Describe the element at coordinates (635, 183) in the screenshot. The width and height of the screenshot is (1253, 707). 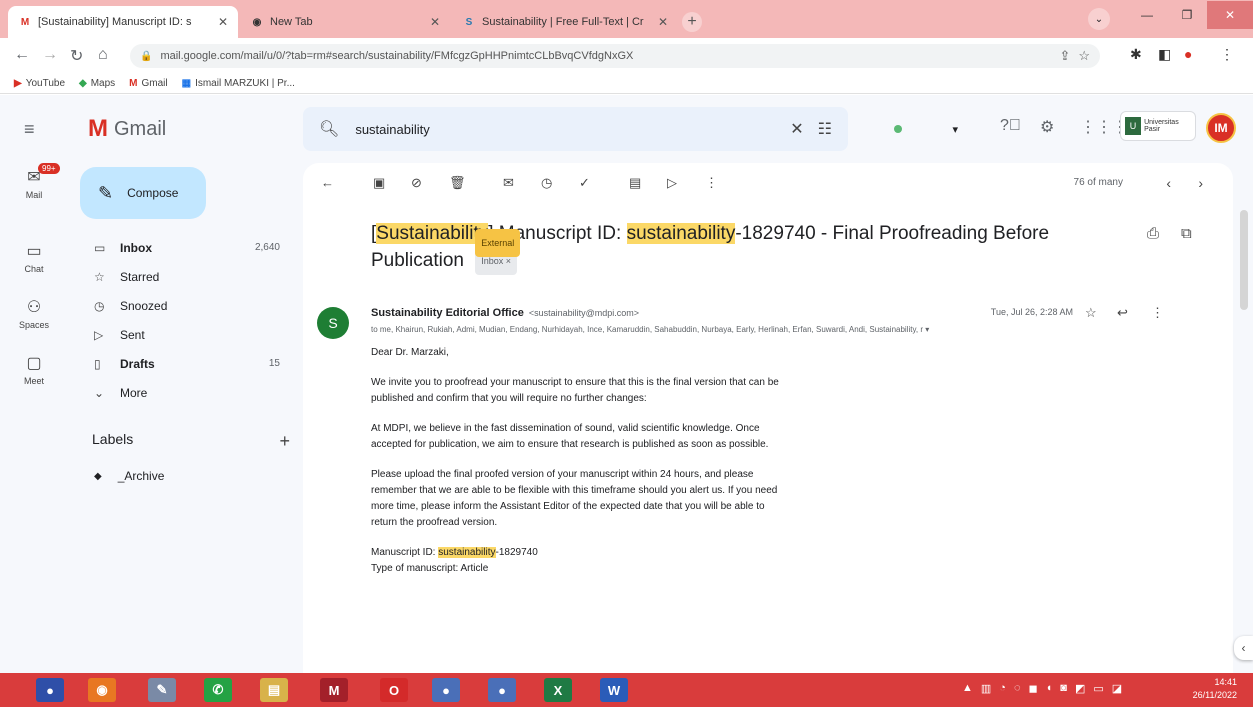
I see `move-to-icon: ▤` at that location.